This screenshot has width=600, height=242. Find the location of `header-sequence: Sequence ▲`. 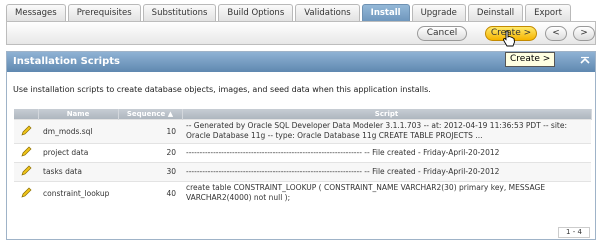

header-sequence: Sequence ▲ is located at coordinates (150, 114).